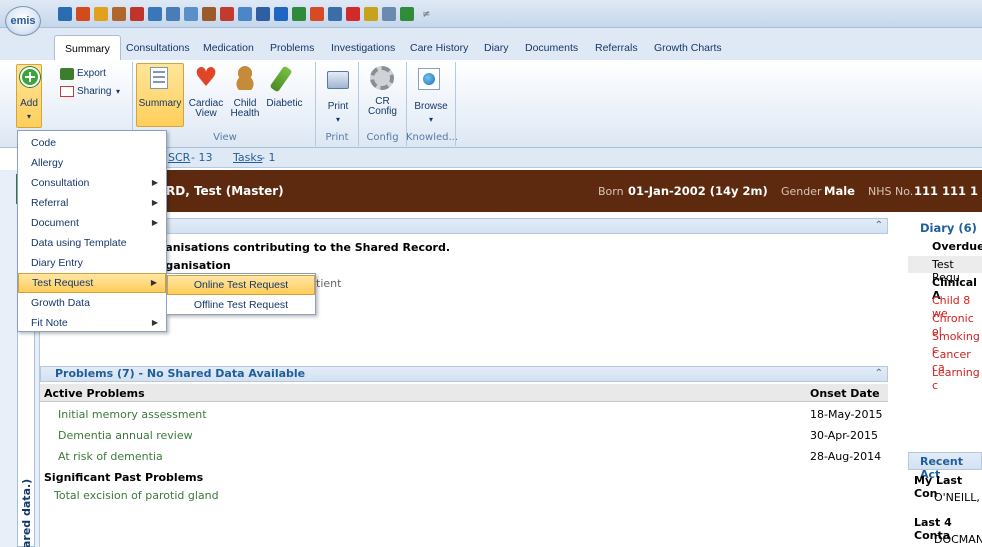 This screenshot has height=547, width=982. Describe the element at coordinates (958, 539) in the screenshot. I see `last-4-contacts-name: DOCMAN` at that location.